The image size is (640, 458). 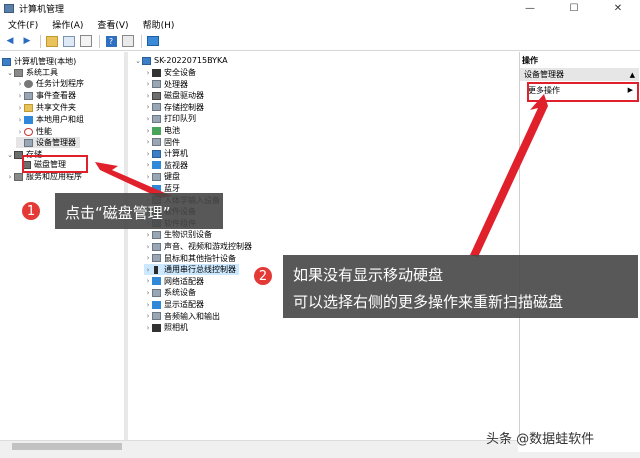 What do you see at coordinates (55, 164) in the screenshot?
I see `highlight-disk-management` at bounding box center [55, 164].